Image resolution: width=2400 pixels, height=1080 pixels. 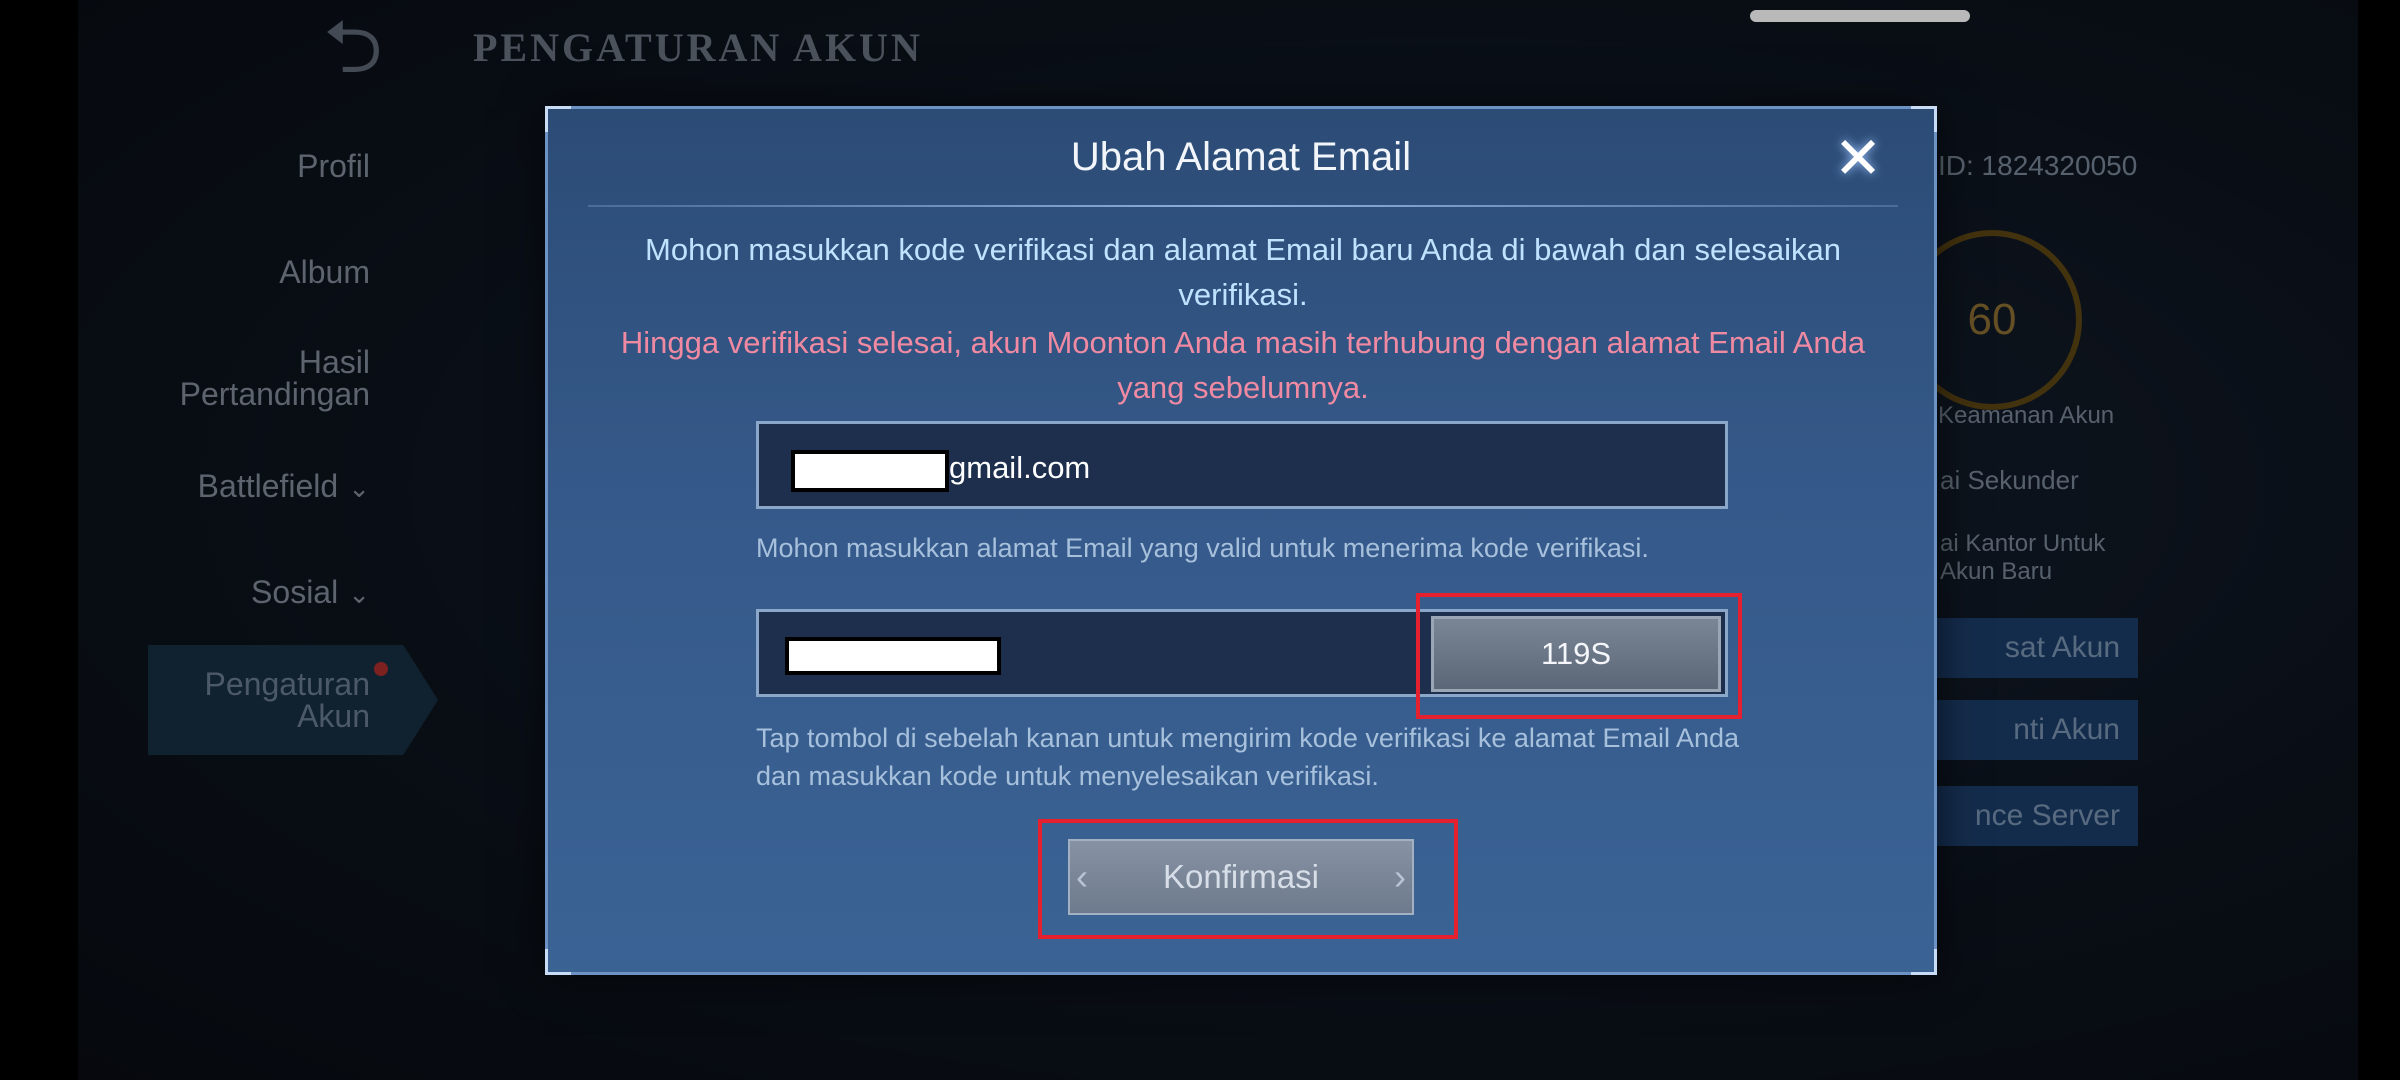 I want to click on title-divider, so click(x=1243, y=206).